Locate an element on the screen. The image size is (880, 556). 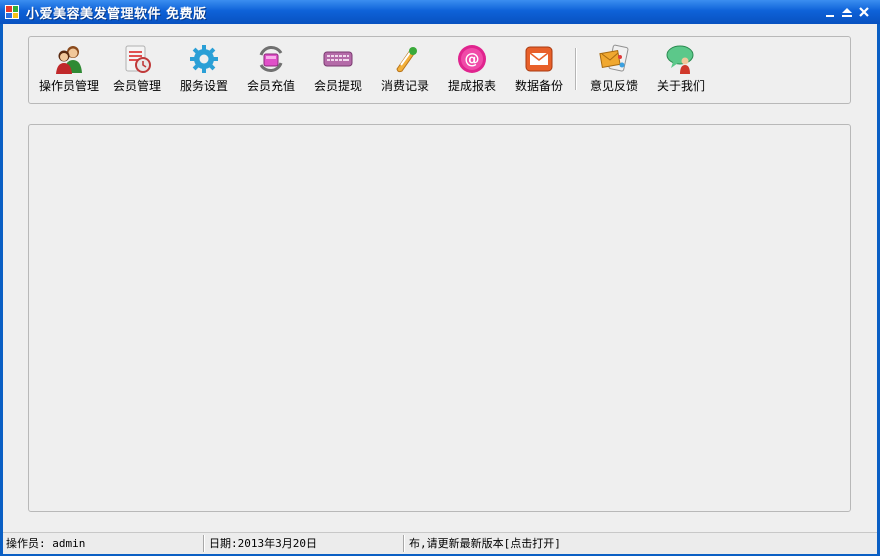
toolbar-member-management-button: 会员管理 is located at coordinates (137, 68).